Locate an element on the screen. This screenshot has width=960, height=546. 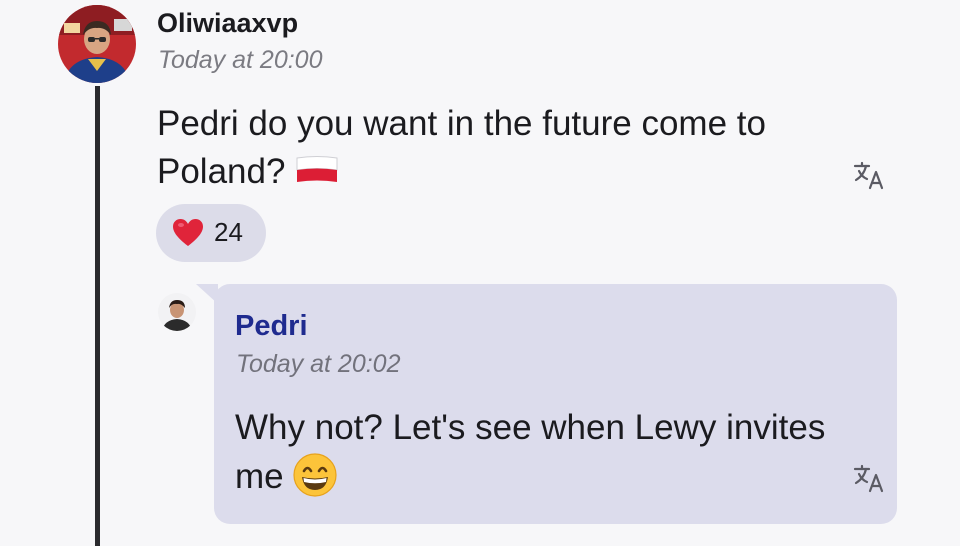
reply-body: Why not? Let's see when Lewy invites me is located at coordinates (535, 452).